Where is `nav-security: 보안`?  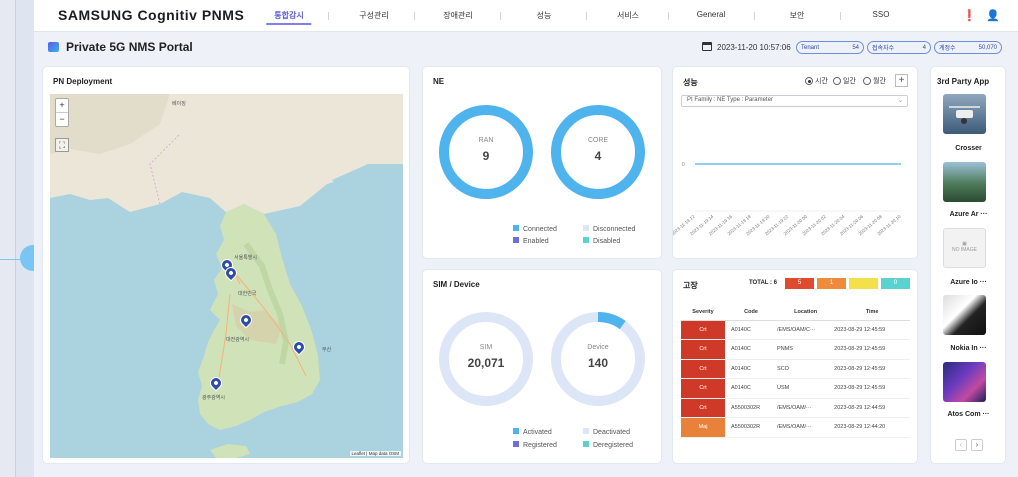
nav-security: 보안 is located at coordinates (797, 15).